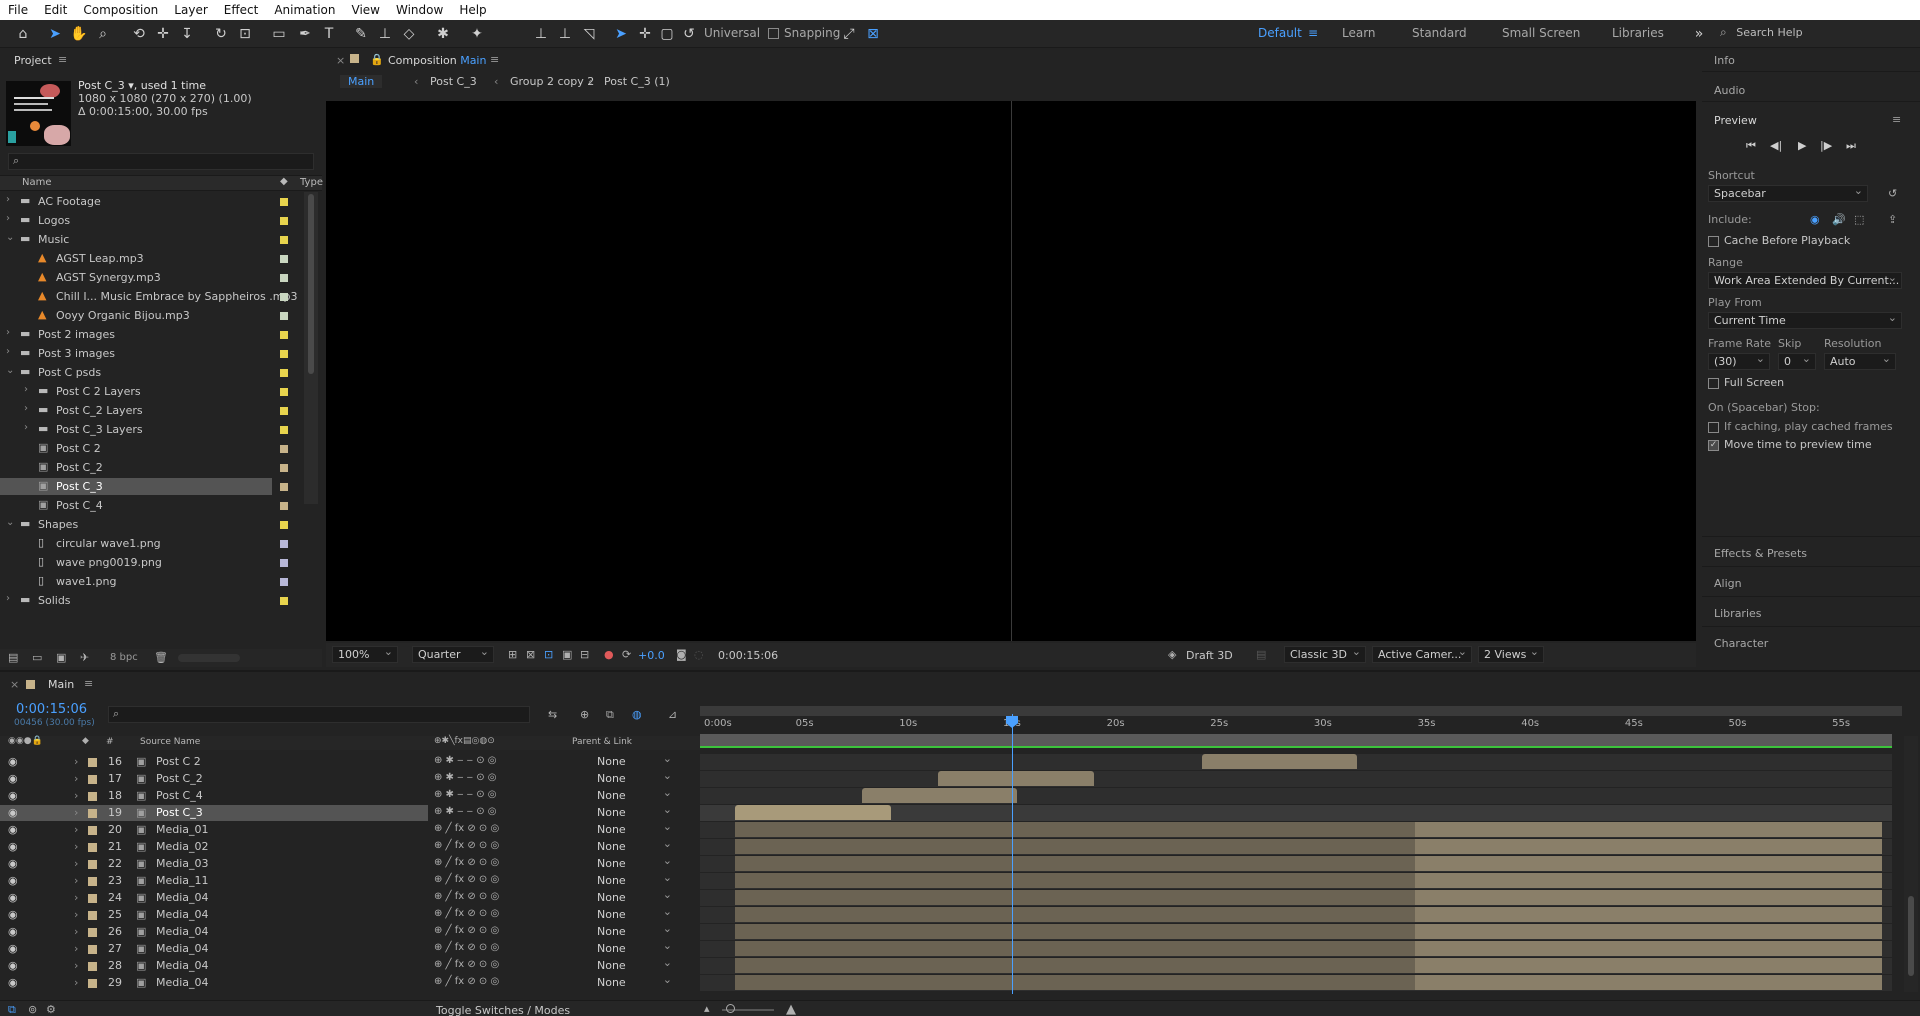  What do you see at coordinates (37, 182) in the screenshot?
I see `column-name: Name` at bounding box center [37, 182].